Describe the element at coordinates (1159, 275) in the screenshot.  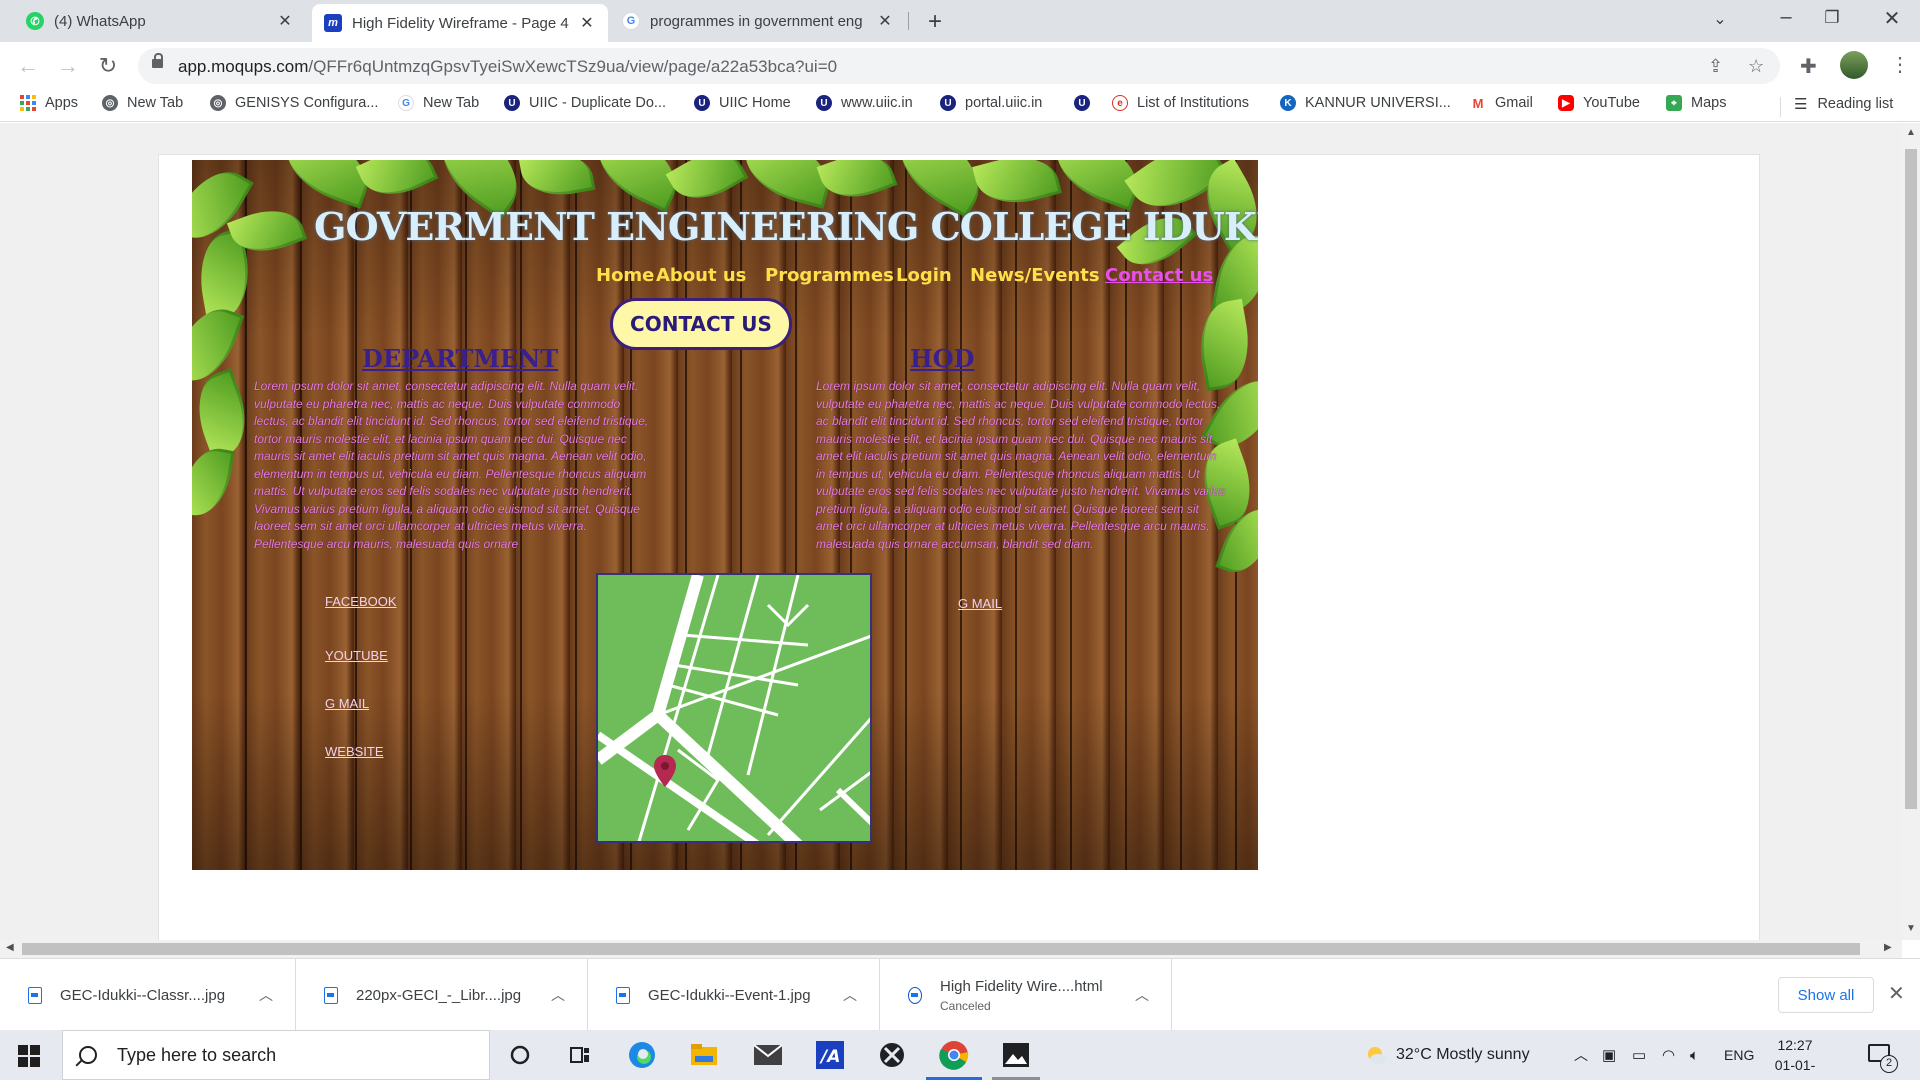
I see `nav-contact-us: Contact us` at that location.